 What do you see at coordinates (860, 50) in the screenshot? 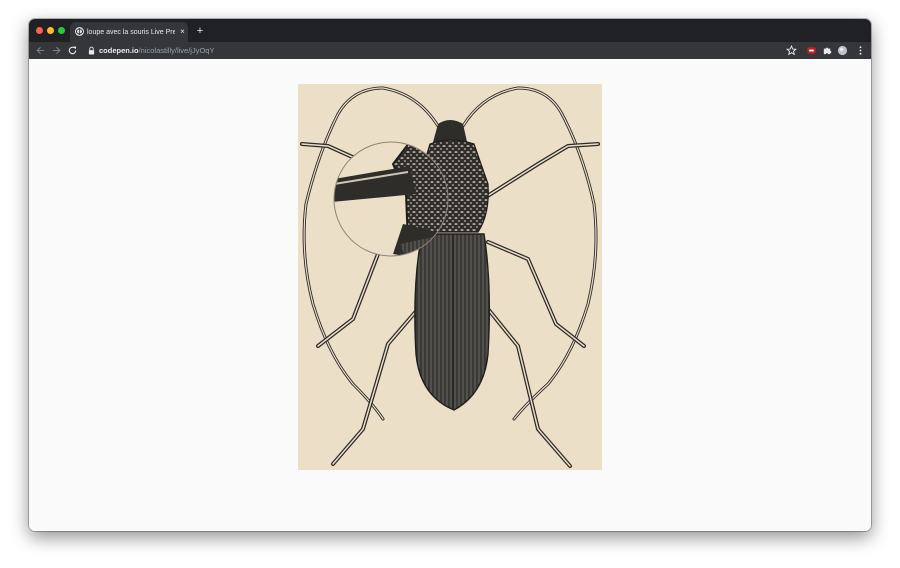
I see `kebab-menu-icon` at bounding box center [860, 50].